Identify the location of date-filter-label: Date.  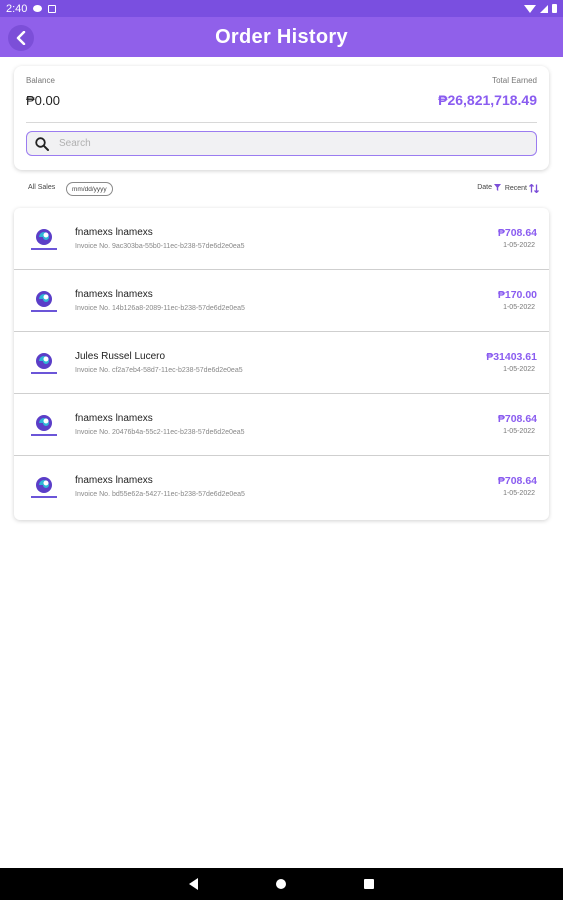
(484, 187).